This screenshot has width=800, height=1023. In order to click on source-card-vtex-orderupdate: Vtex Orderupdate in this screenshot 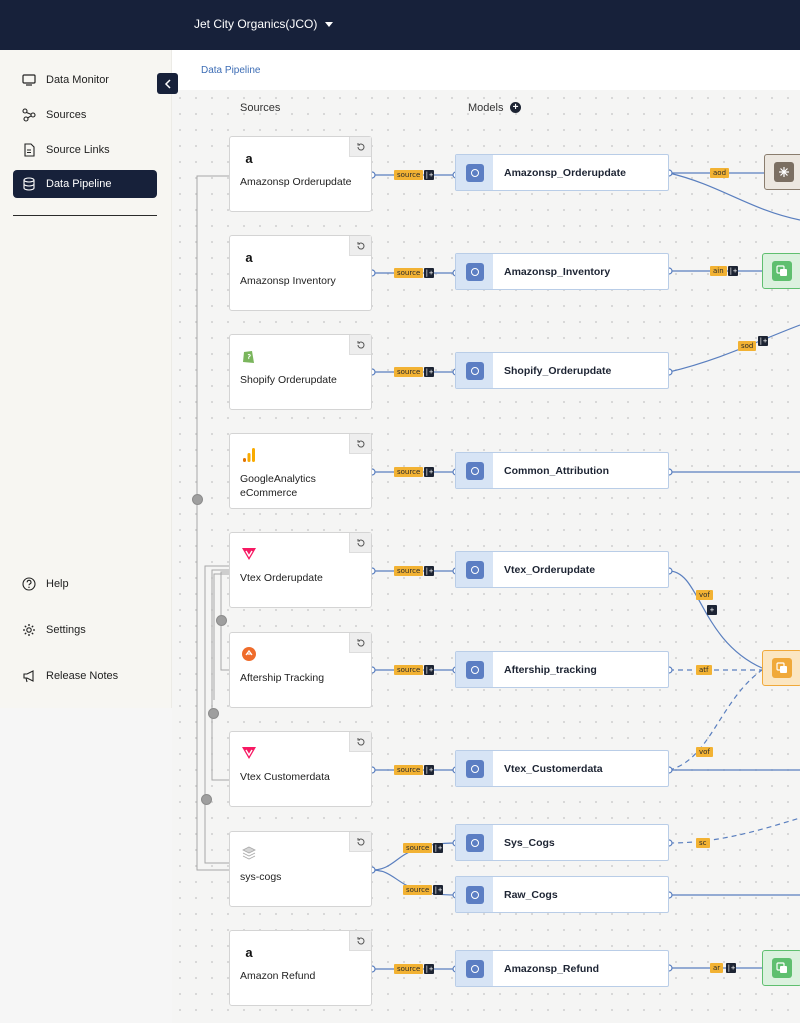, I will do `click(300, 570)`.